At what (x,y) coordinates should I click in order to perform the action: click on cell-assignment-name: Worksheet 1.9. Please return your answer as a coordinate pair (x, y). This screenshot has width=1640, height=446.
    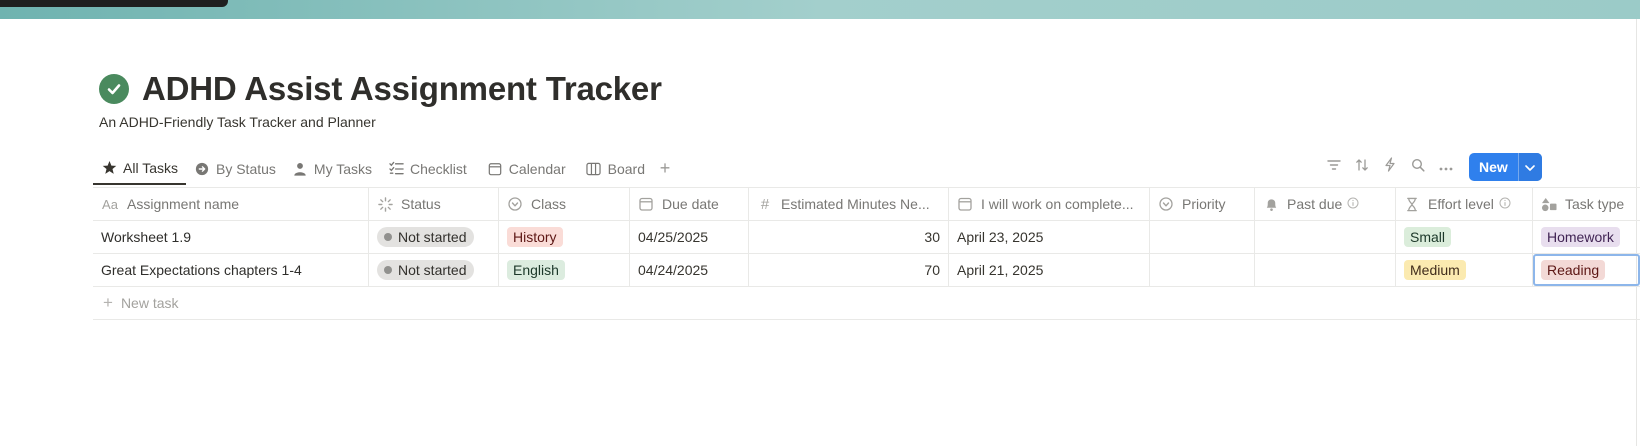
    Looking at the image, I should click on (231, 237).